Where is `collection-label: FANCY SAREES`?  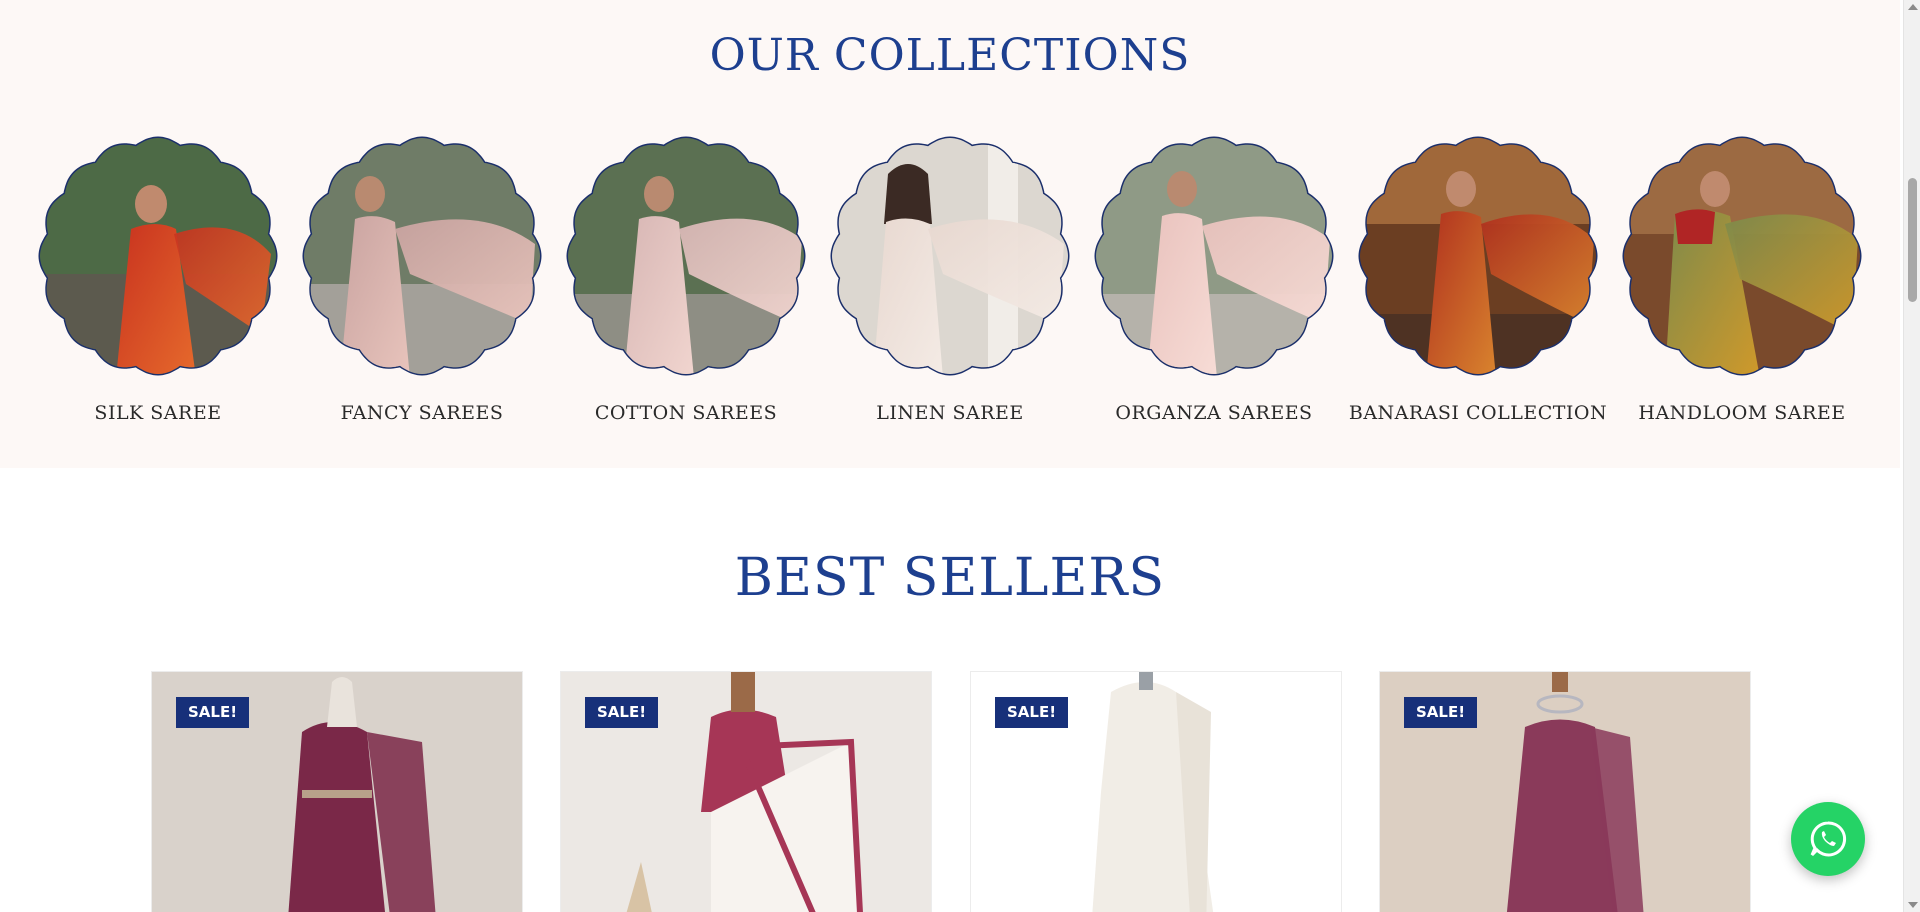
collection-label: FANCY SAREES is located at coordinates (422, 413).